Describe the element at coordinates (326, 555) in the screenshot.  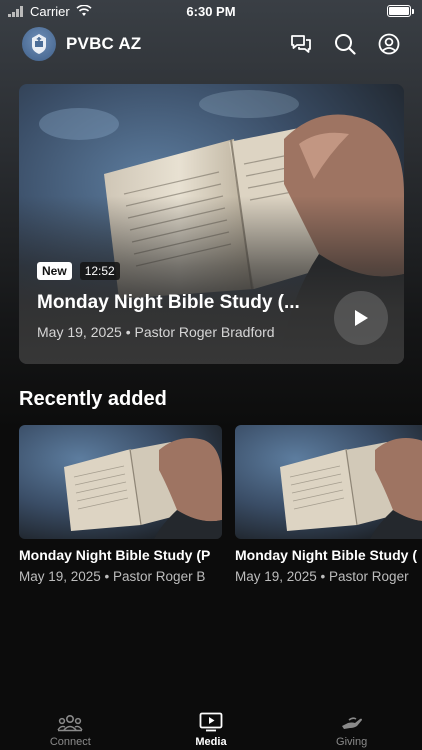
I see `recent-video-title: Monday Night Bible Study (` at that location.